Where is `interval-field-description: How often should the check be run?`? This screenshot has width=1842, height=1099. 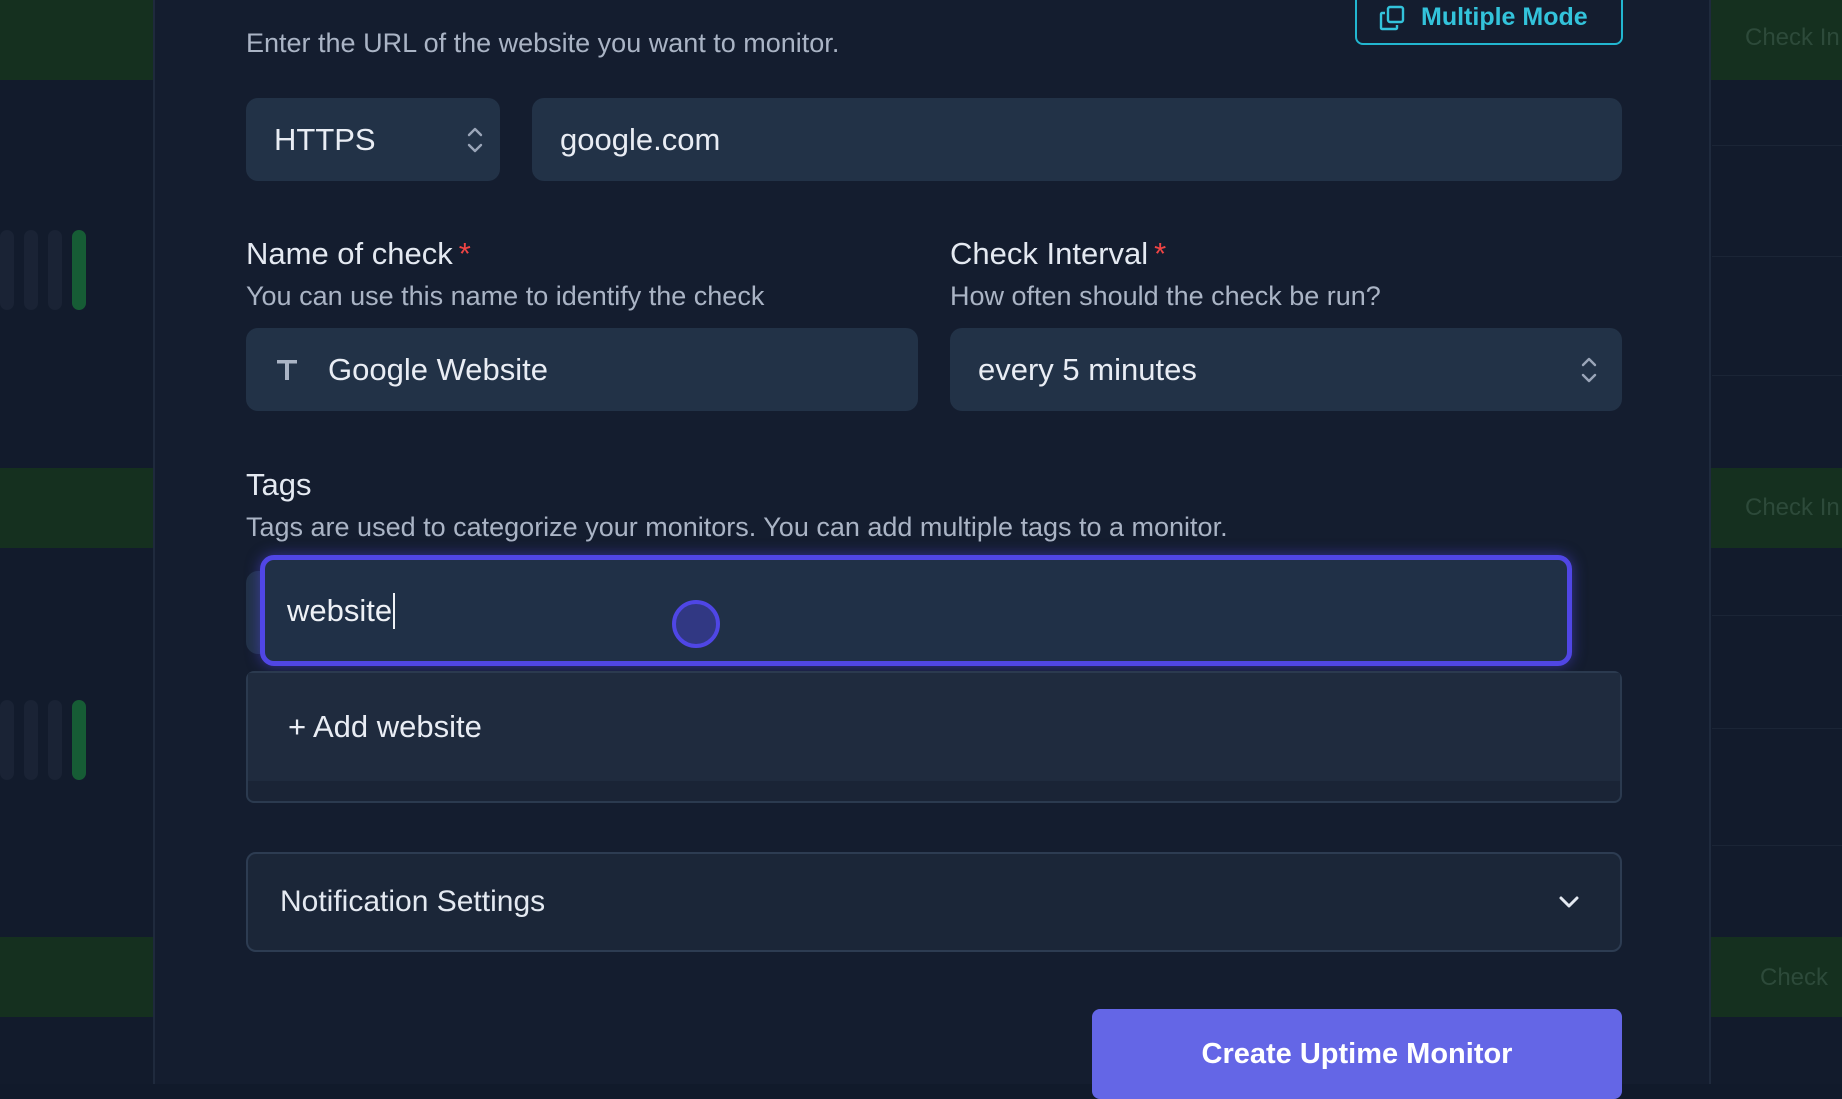
interval-field-description: How often should the check be run? is located at coordinates (1165, 296).